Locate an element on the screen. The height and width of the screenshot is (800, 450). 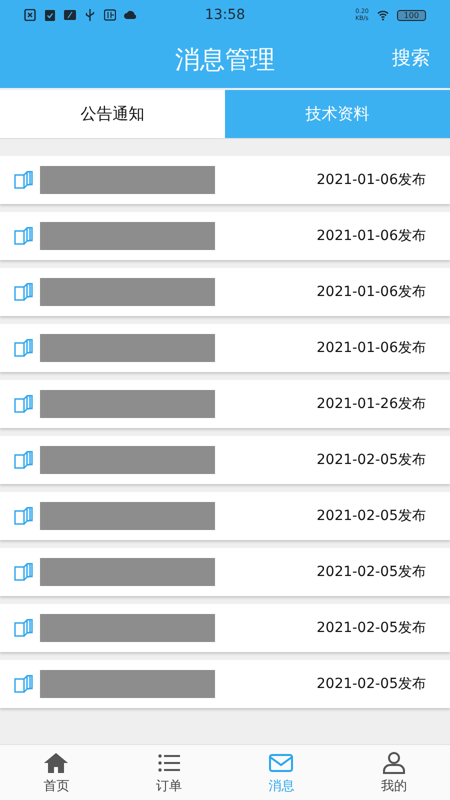
nav-tab: 首页 is located at coordinates (56, 772).